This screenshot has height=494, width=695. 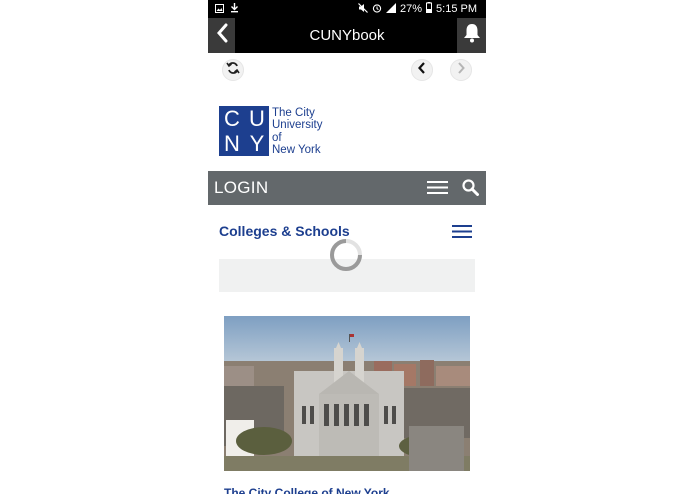 I want to click on download-icon, so click(x=234, y=9).